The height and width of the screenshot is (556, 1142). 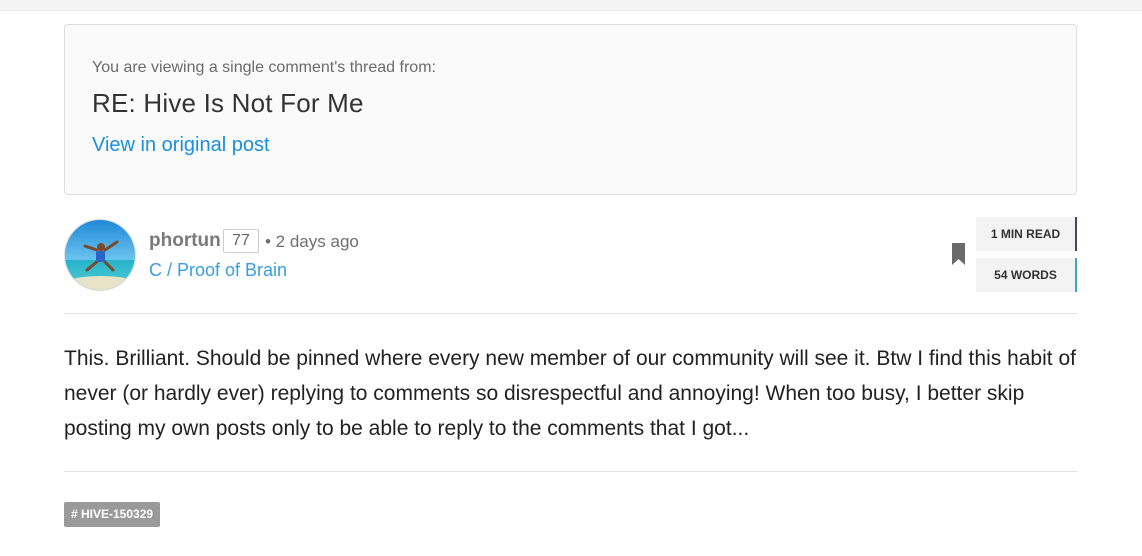 I want to click on avatar, so click(x=100, y=255).